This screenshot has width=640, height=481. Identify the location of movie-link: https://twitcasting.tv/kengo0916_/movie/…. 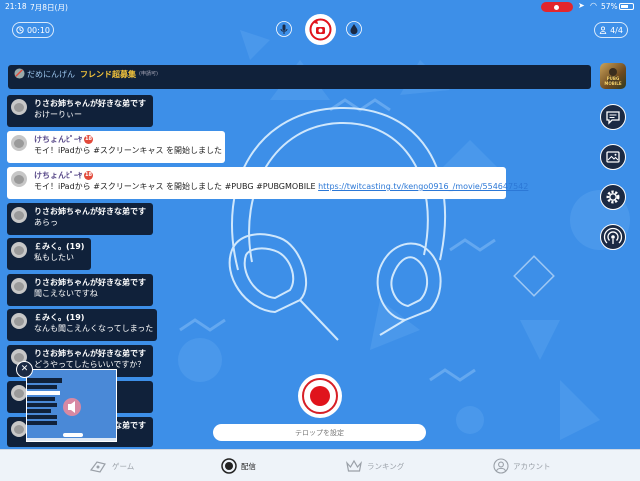
(423, 186).